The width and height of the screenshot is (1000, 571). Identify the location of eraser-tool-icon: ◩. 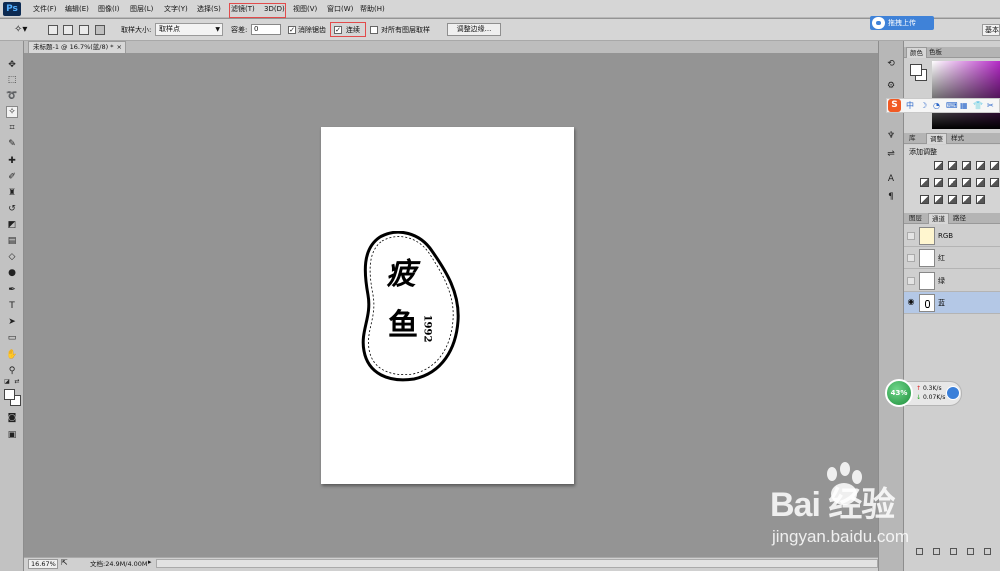
(12, 225).